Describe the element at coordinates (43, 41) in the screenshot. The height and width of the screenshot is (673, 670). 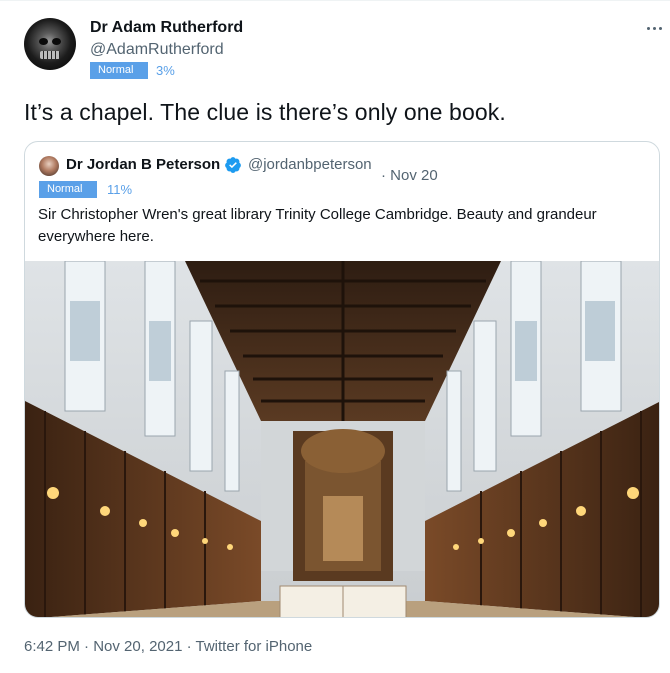
I see `skull-eye-left` at that location.